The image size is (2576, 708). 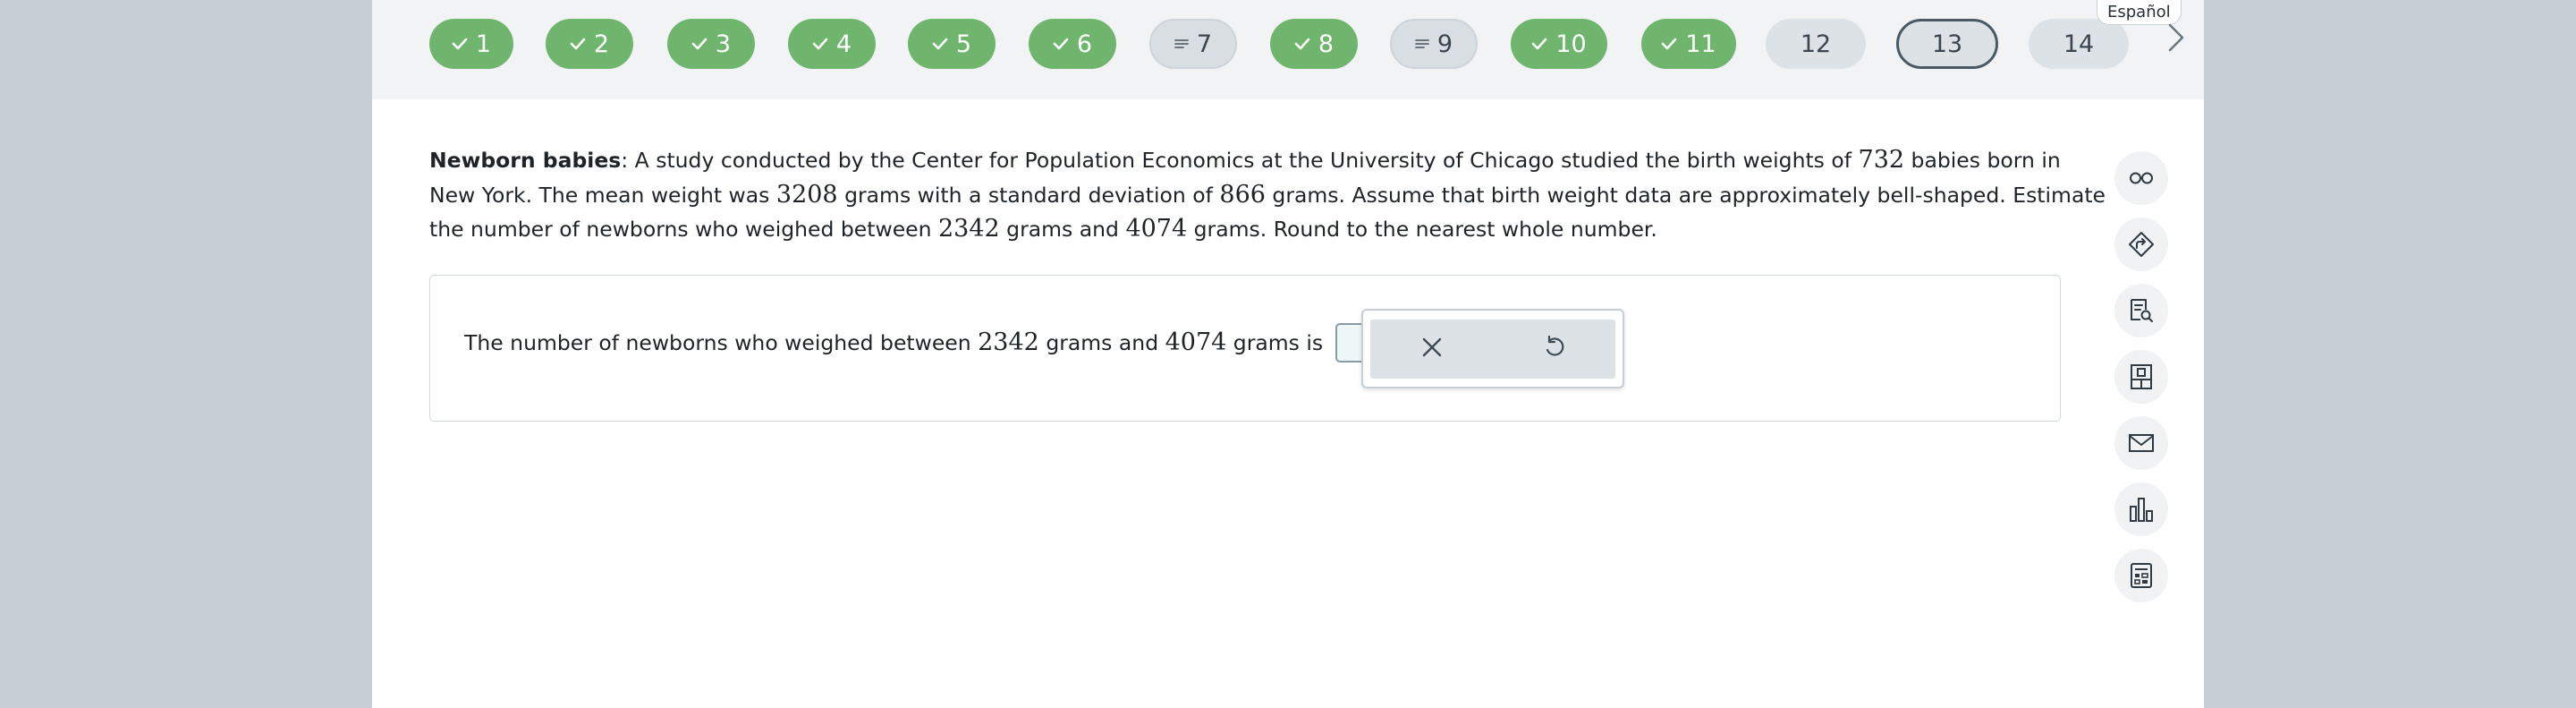 I want to click on next-arrow-icon, so click(x=2176, y=37).